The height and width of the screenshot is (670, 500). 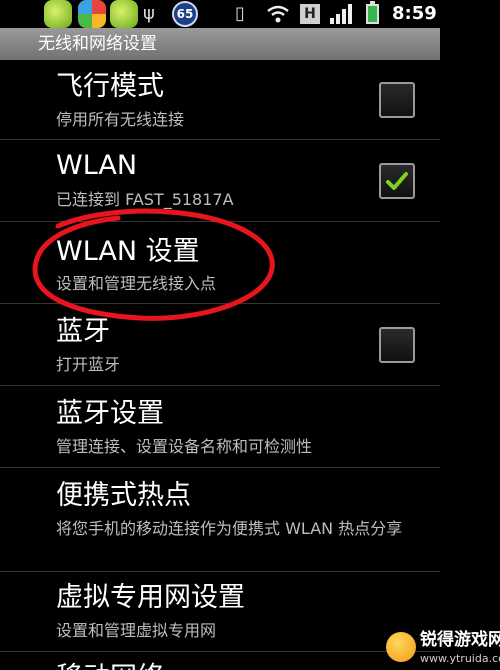 What do you see at coordinates (240, 13) in the screenshot?
I see `vibrate-icon: ▯` at bounding box center [240, 13].